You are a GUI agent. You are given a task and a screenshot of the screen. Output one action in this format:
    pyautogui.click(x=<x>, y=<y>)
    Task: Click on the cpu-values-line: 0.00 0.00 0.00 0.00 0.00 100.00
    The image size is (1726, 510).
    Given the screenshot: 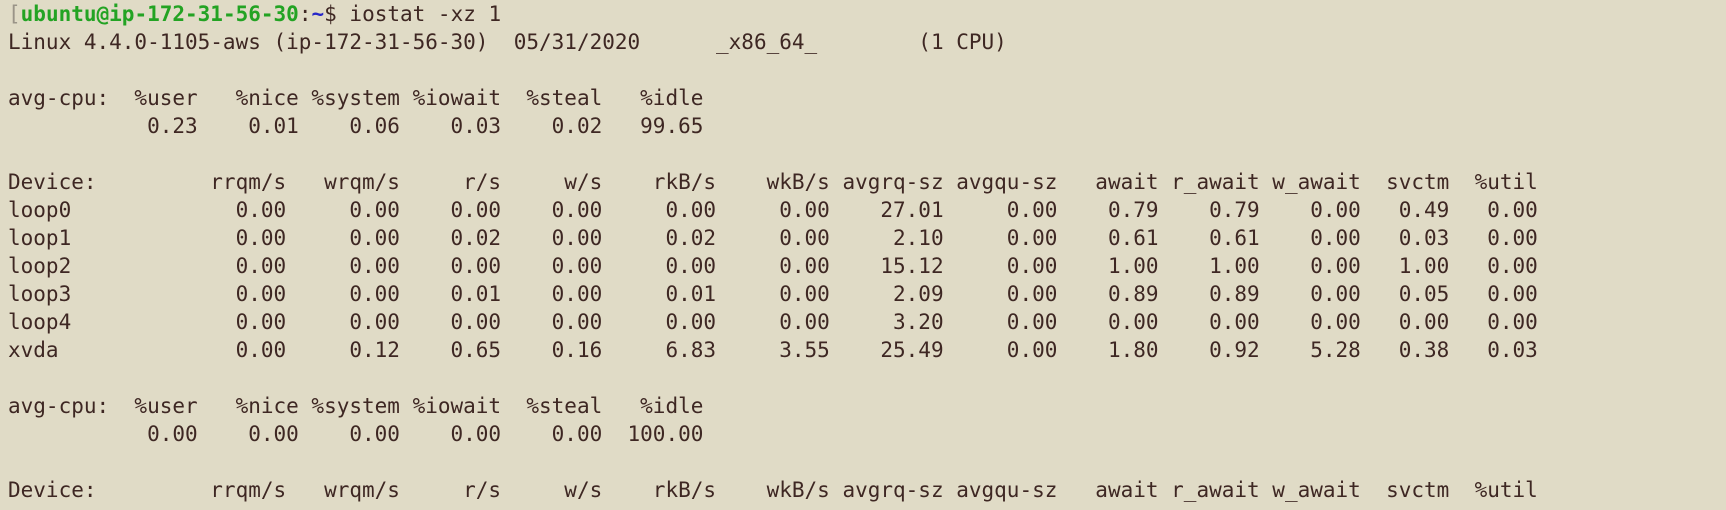 What is the action you would take?
    pyautogui.click(x=356, y=434)
    